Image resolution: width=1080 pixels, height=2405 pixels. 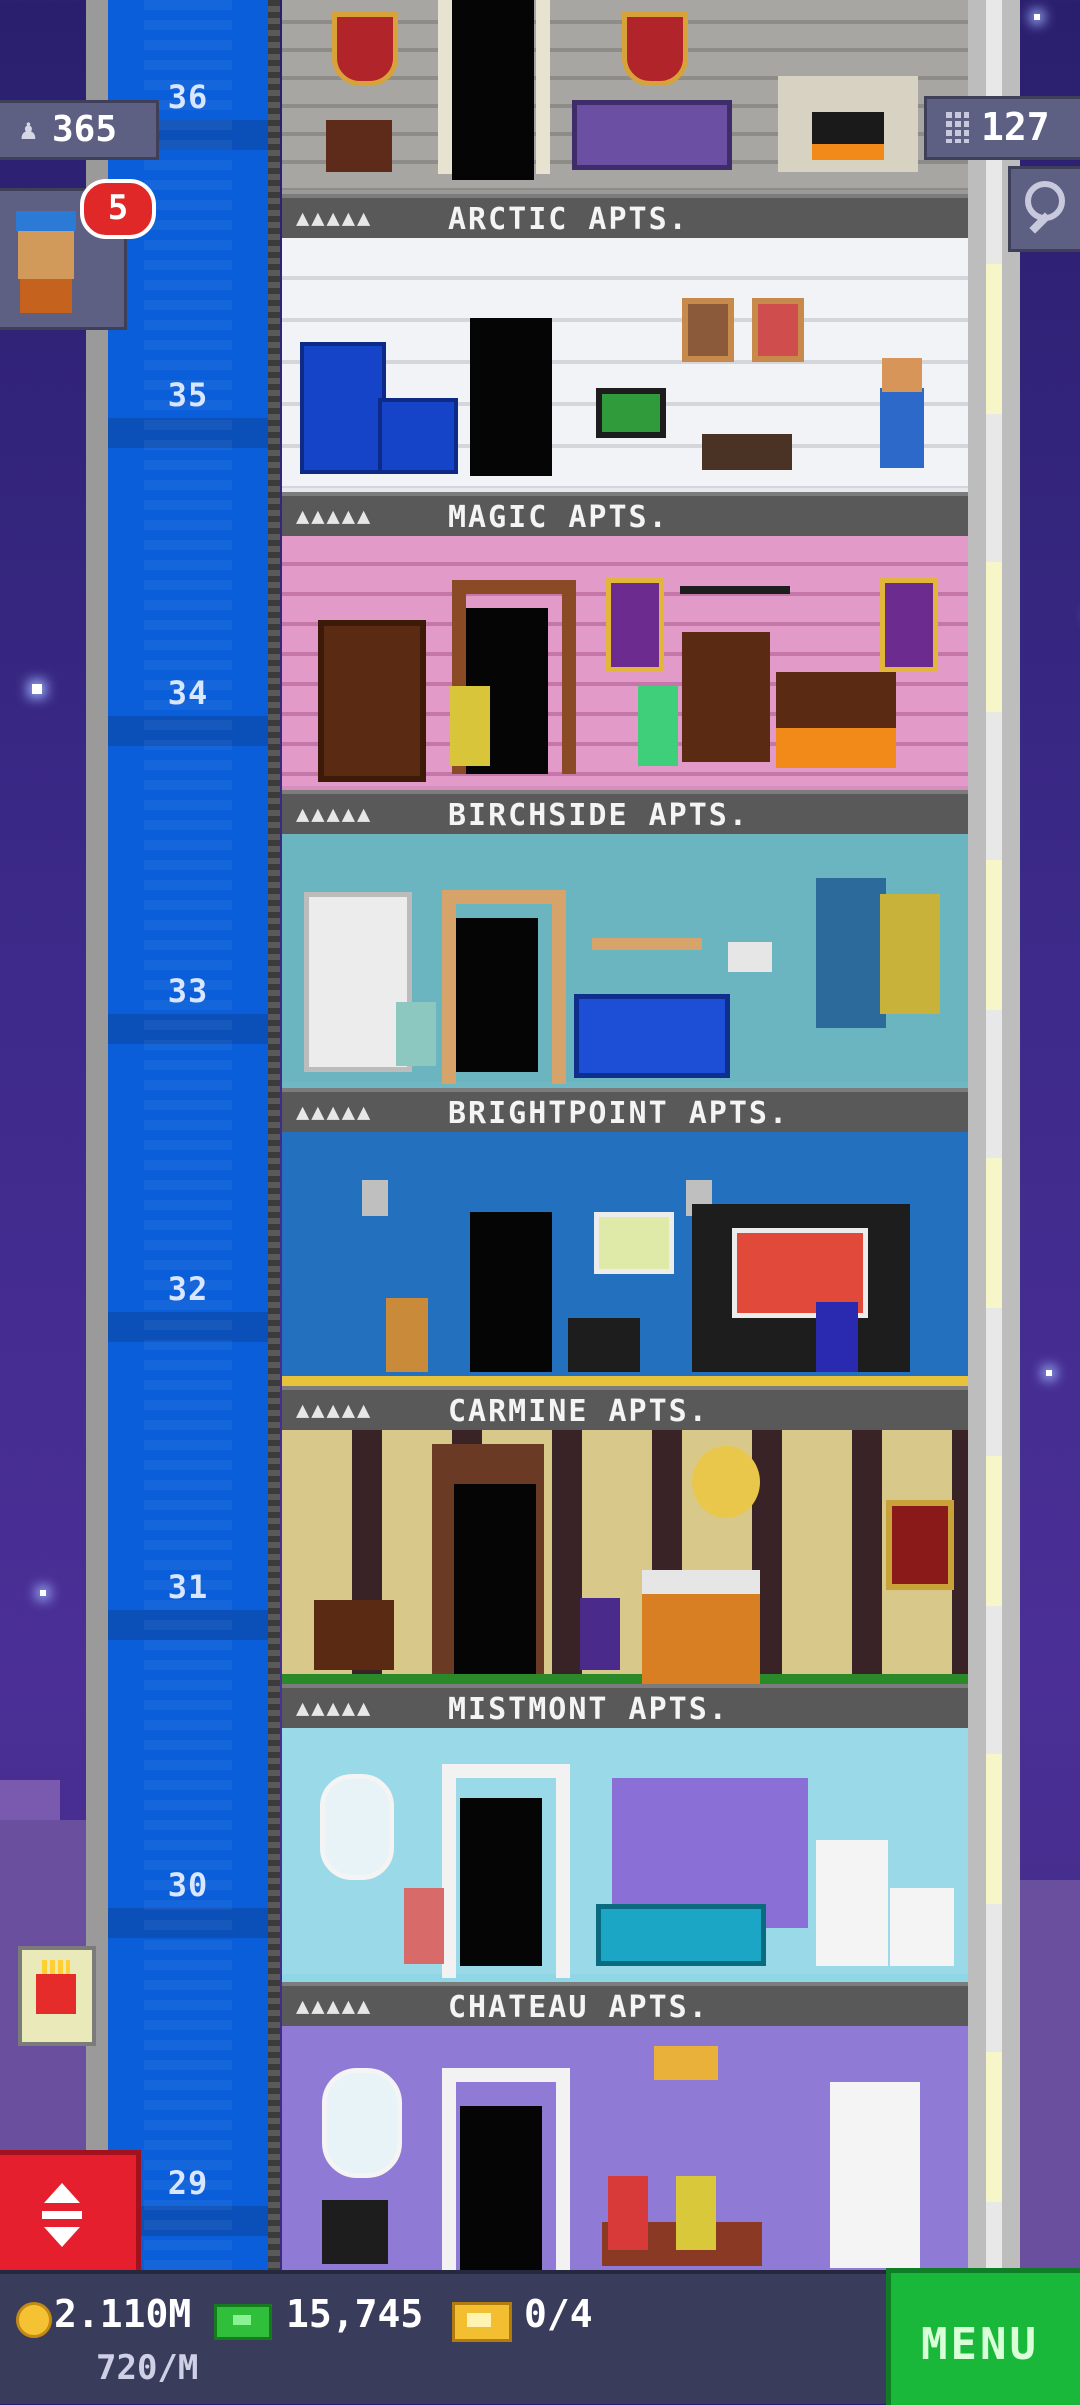 I want to click on bed, so click(x=701, y=1632).